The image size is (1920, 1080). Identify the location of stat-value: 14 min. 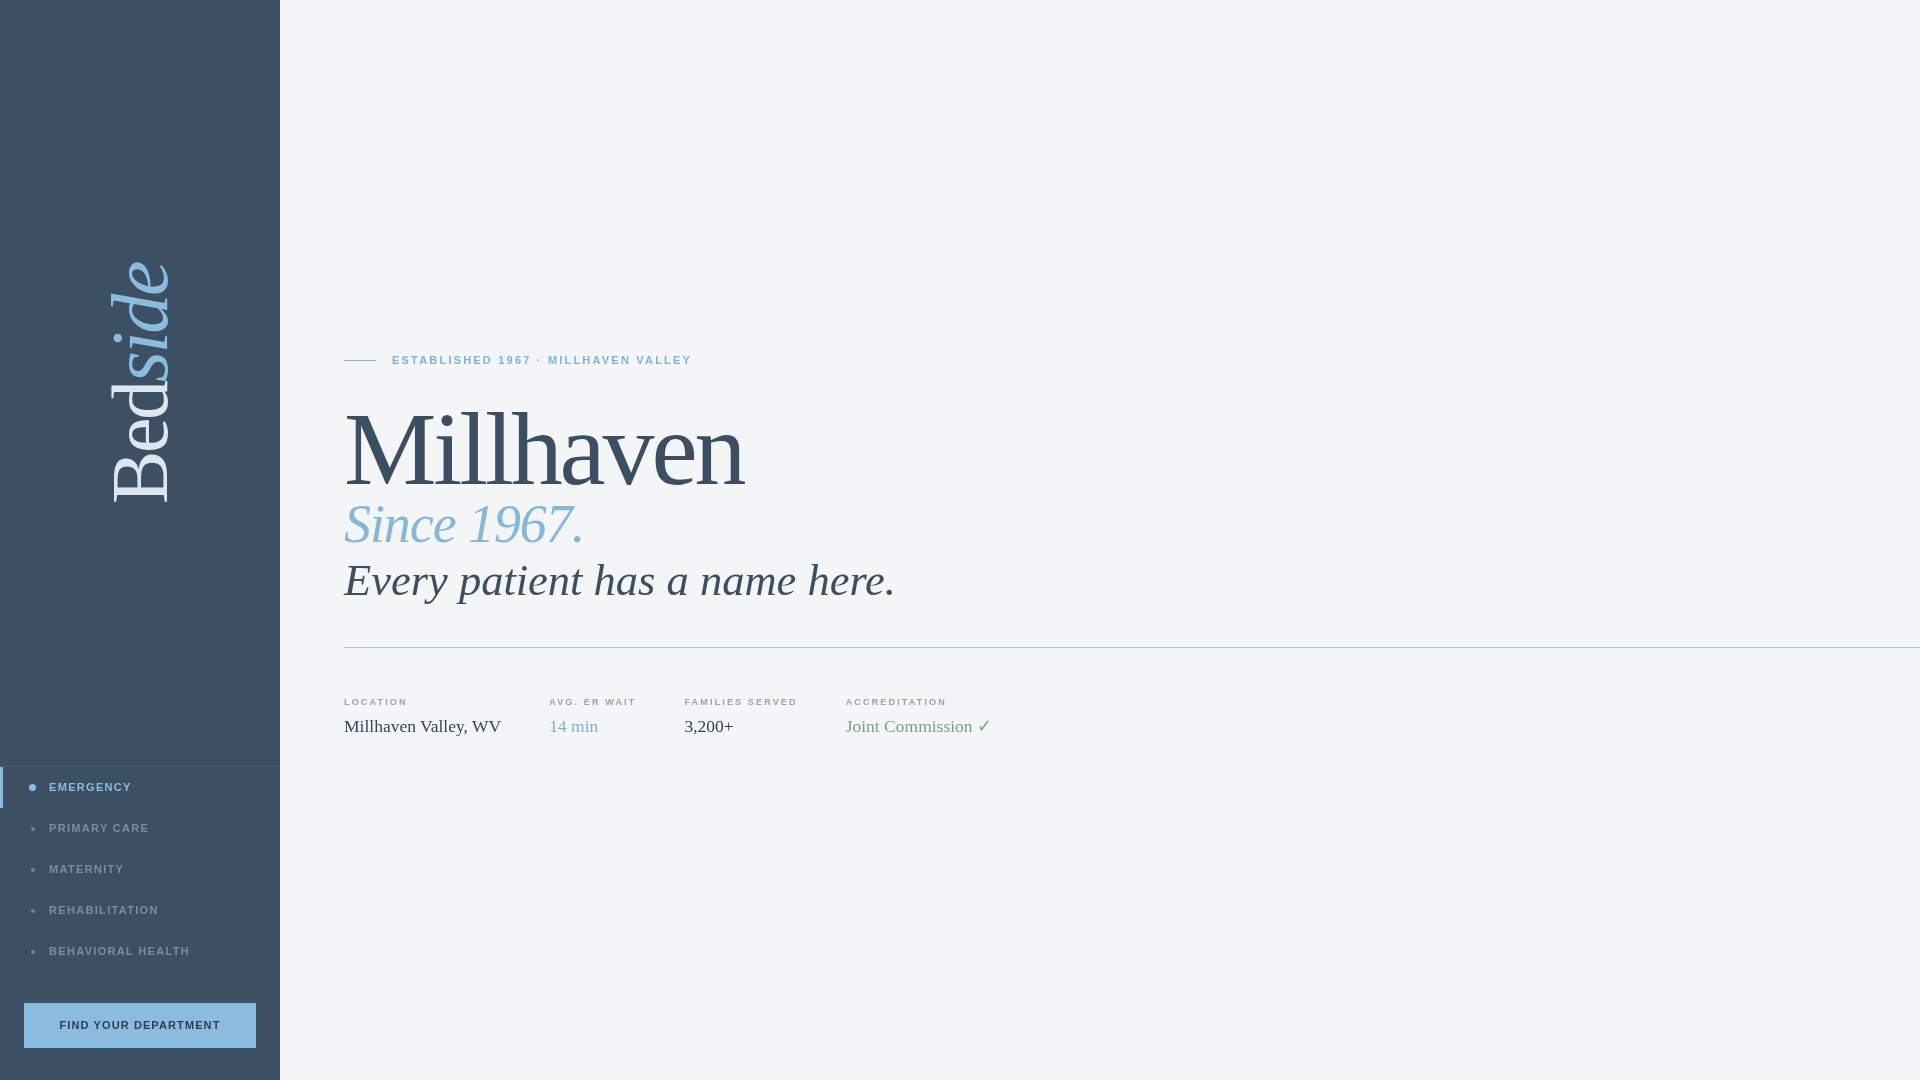
(574, 726).